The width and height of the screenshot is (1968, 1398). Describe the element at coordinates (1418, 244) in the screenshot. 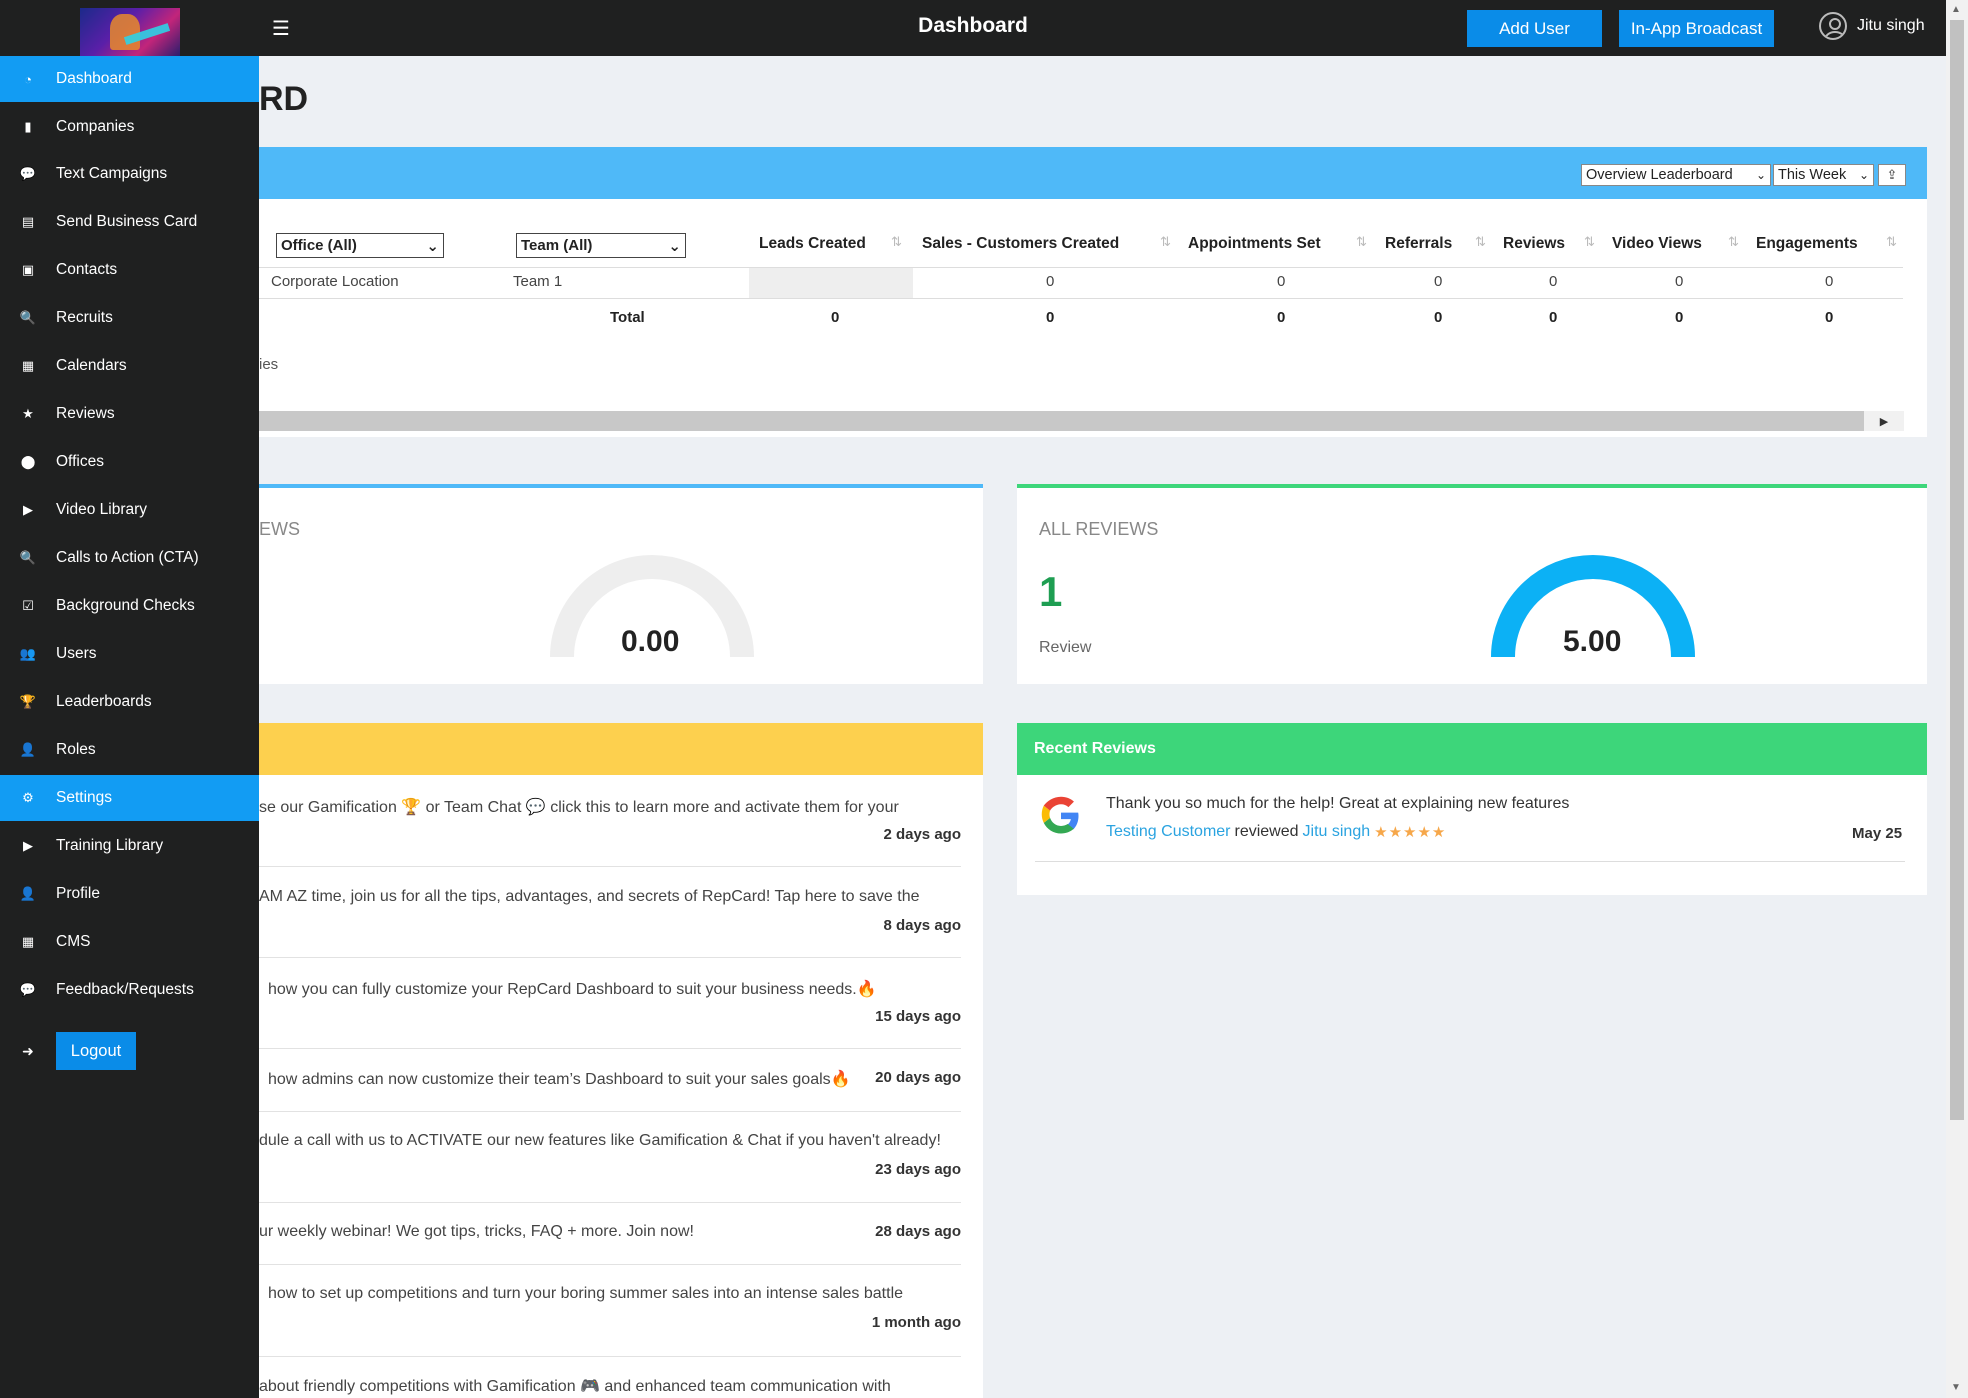

I see `column-header: Referrals` at that location.